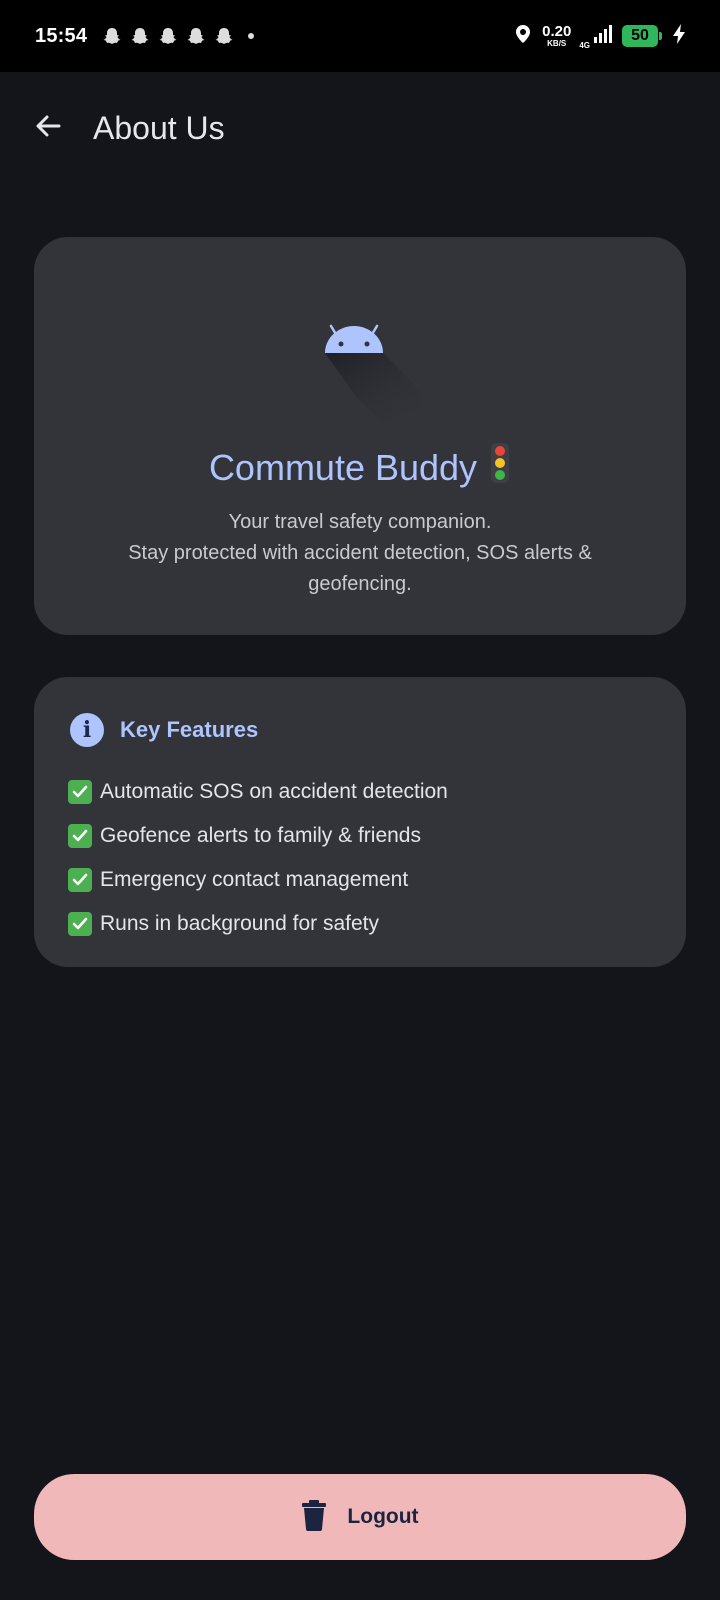 The width and height of the screenshot is (720, 1600). Describe the element at coordinates (374, 373) in the screenshot. I see `android-icon` at that location.